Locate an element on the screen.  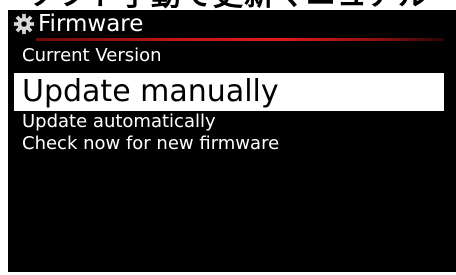
page-title: Firmware is located at coordinates (91, 24).